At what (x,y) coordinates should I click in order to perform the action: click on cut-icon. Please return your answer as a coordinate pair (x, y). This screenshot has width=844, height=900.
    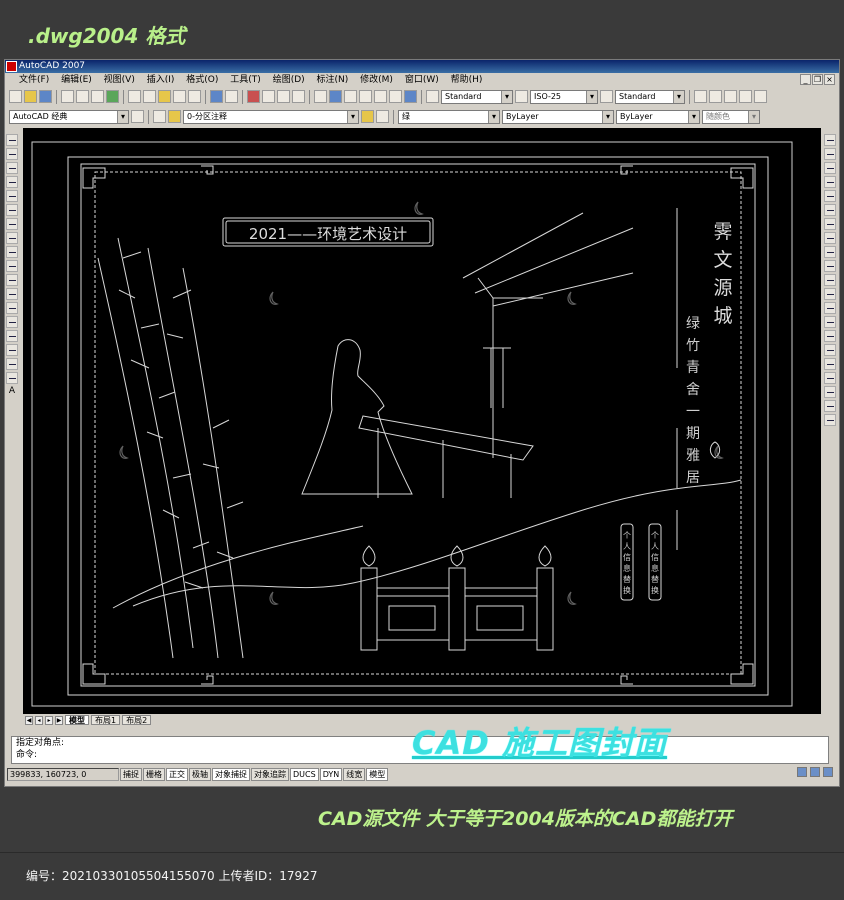
    Looking at the image, I should click on (134, 96).